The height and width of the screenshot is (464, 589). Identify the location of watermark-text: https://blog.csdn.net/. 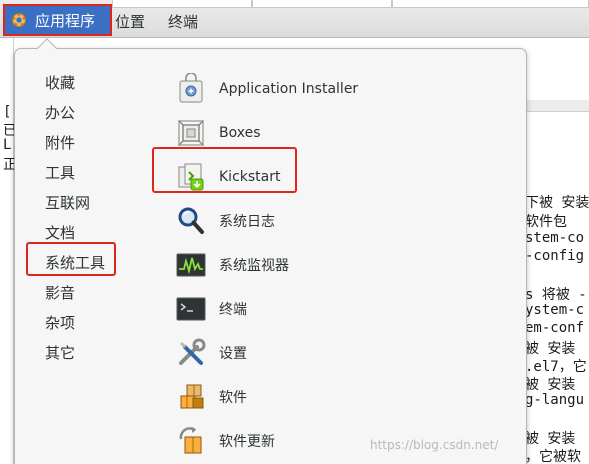
(434, 445).